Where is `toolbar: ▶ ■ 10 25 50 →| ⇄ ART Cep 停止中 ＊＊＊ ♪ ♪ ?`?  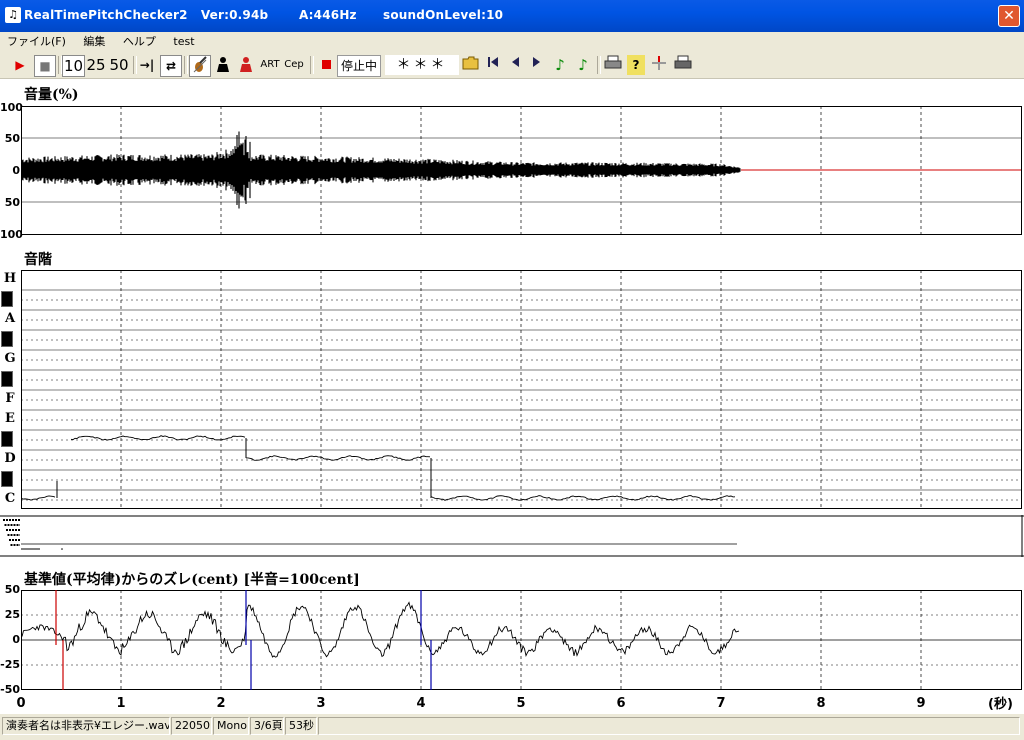 toolbar: ▶ ■ 10 25 50 →| ⇄ ART Cep 停止中 ＊＊＊ ♪ ♪ ? is located at coordinates (512, 65).